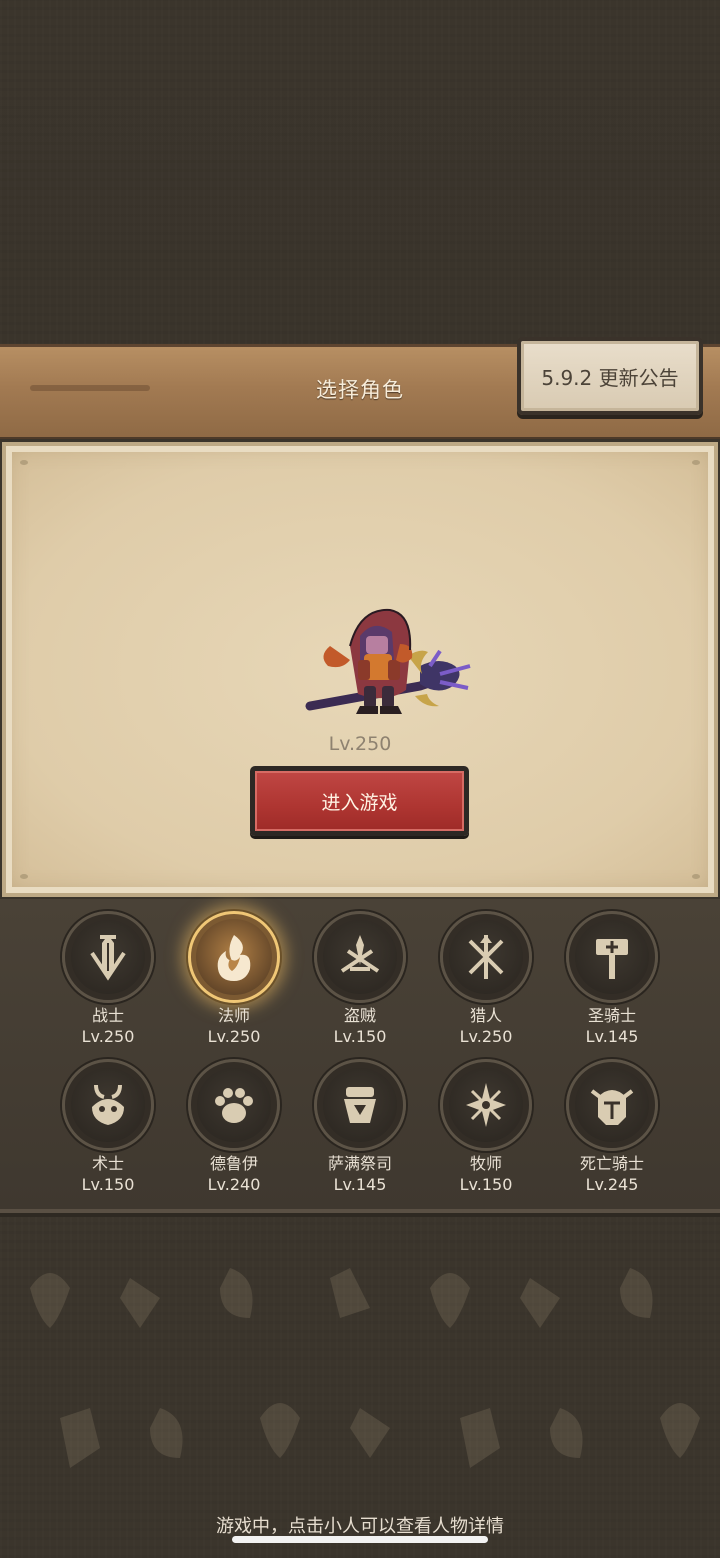  I want to click on class-paladin: 圣骑士 Lv.145, so click(612, 979).